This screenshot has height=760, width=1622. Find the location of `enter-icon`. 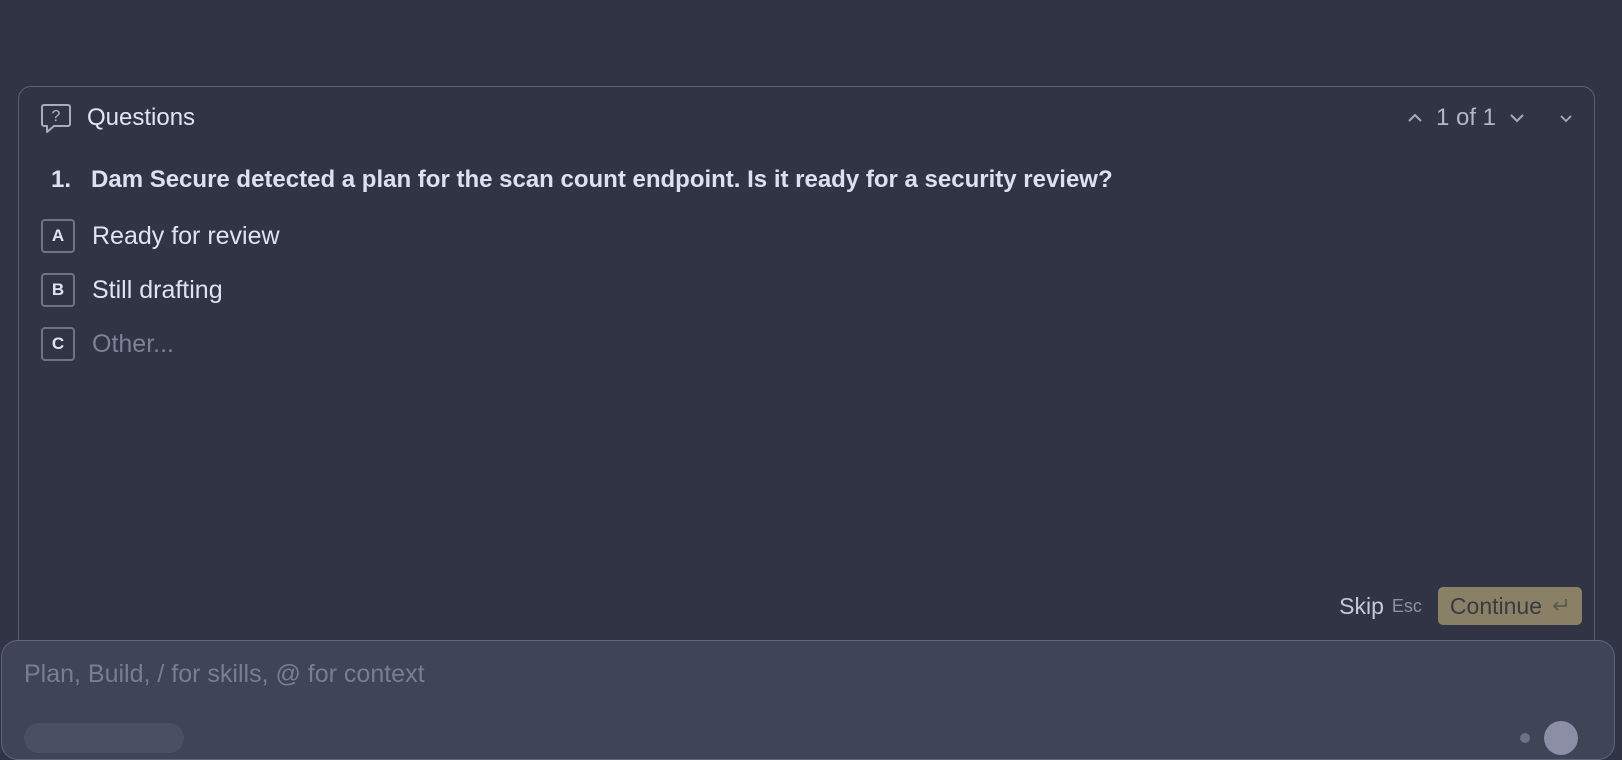

enter-icon is located at coordinates (1560, 606).